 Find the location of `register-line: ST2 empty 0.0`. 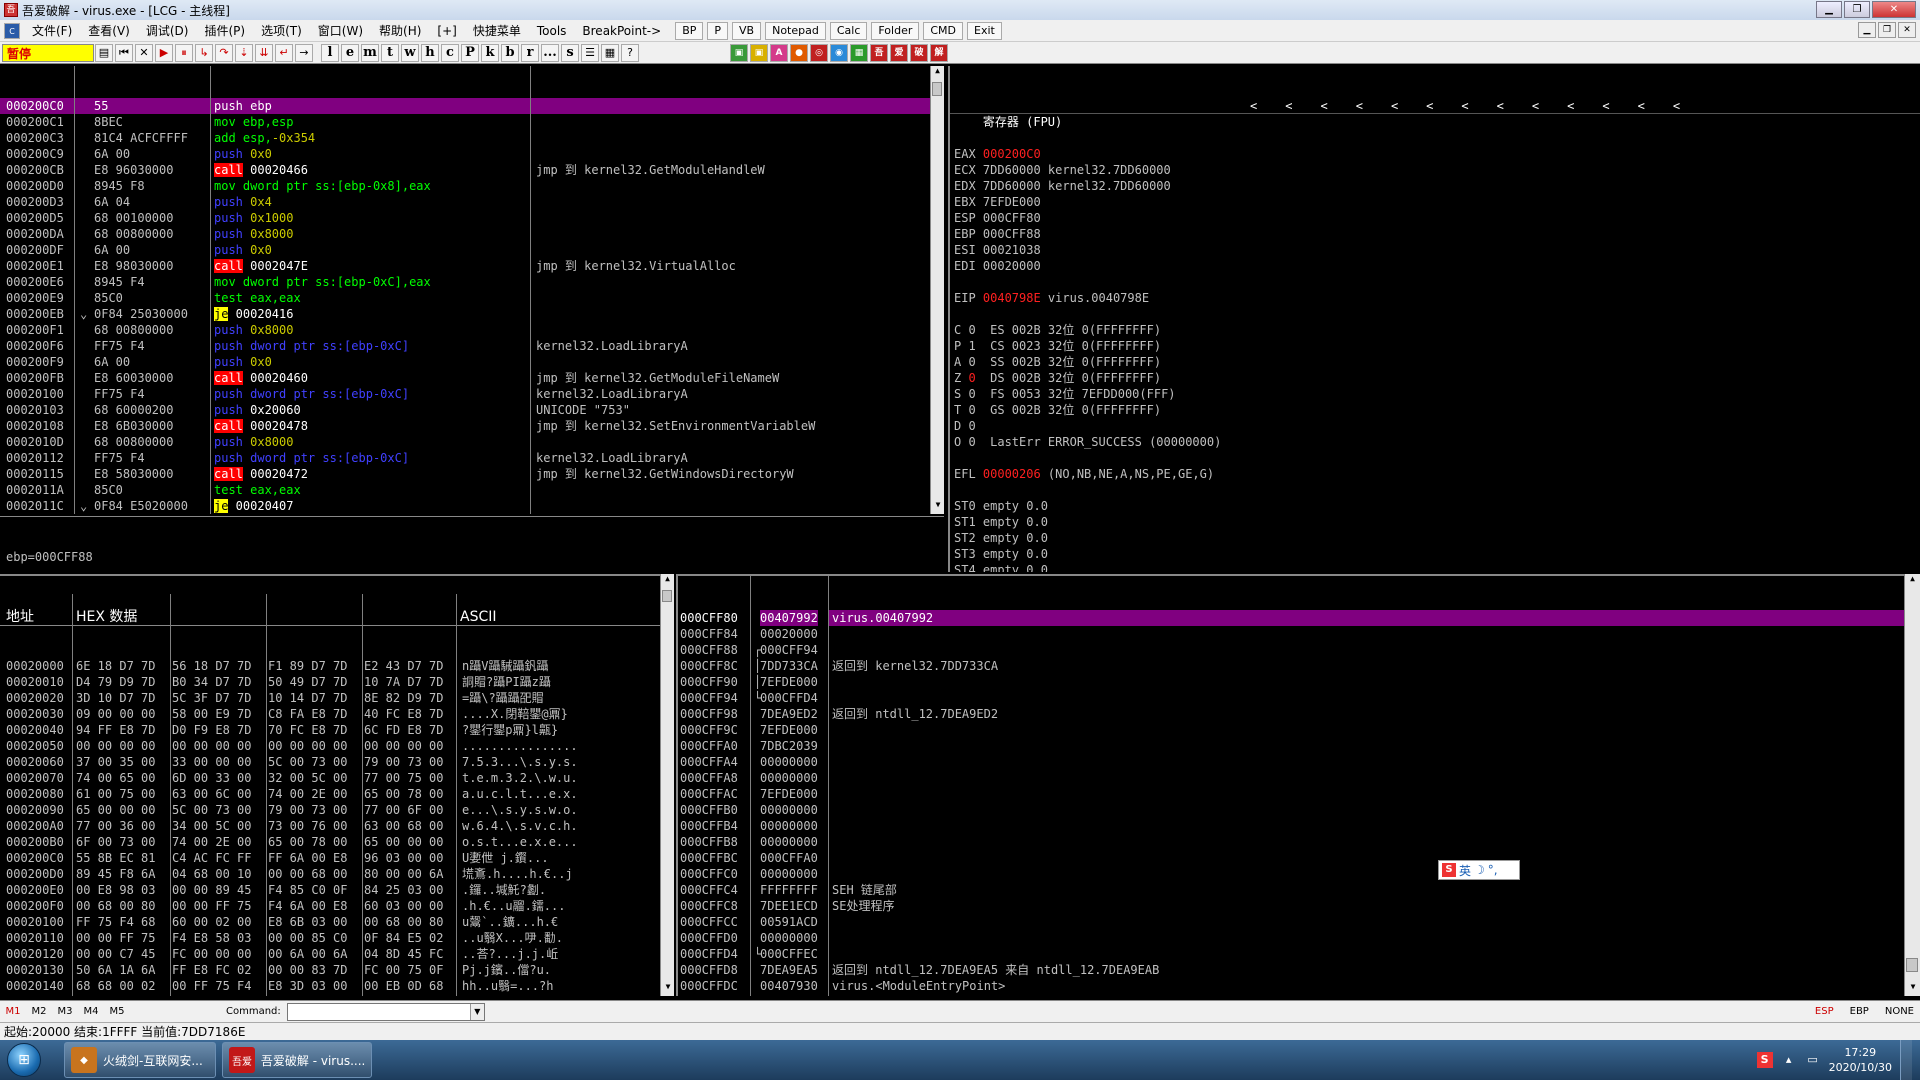

register-line: ST2 empty 0.0 is located at coordinates (1435, 538).